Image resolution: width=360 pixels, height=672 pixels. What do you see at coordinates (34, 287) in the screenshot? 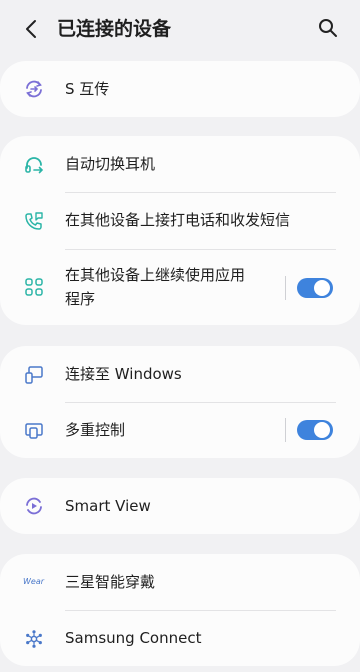
I see `apps-grid-icon` at bounding box center [34, 287].